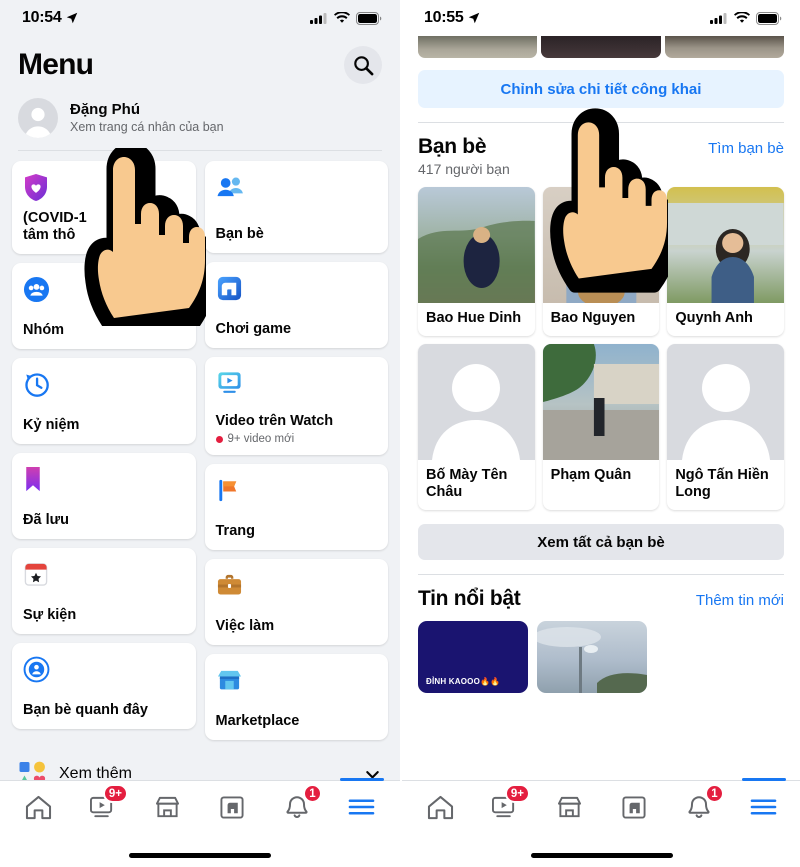 This screenshot has width=800, height=867. Describe the element at coordinates (452, 146) in the screenshot. I see `friends-section-title: Bạn bè` at that location.